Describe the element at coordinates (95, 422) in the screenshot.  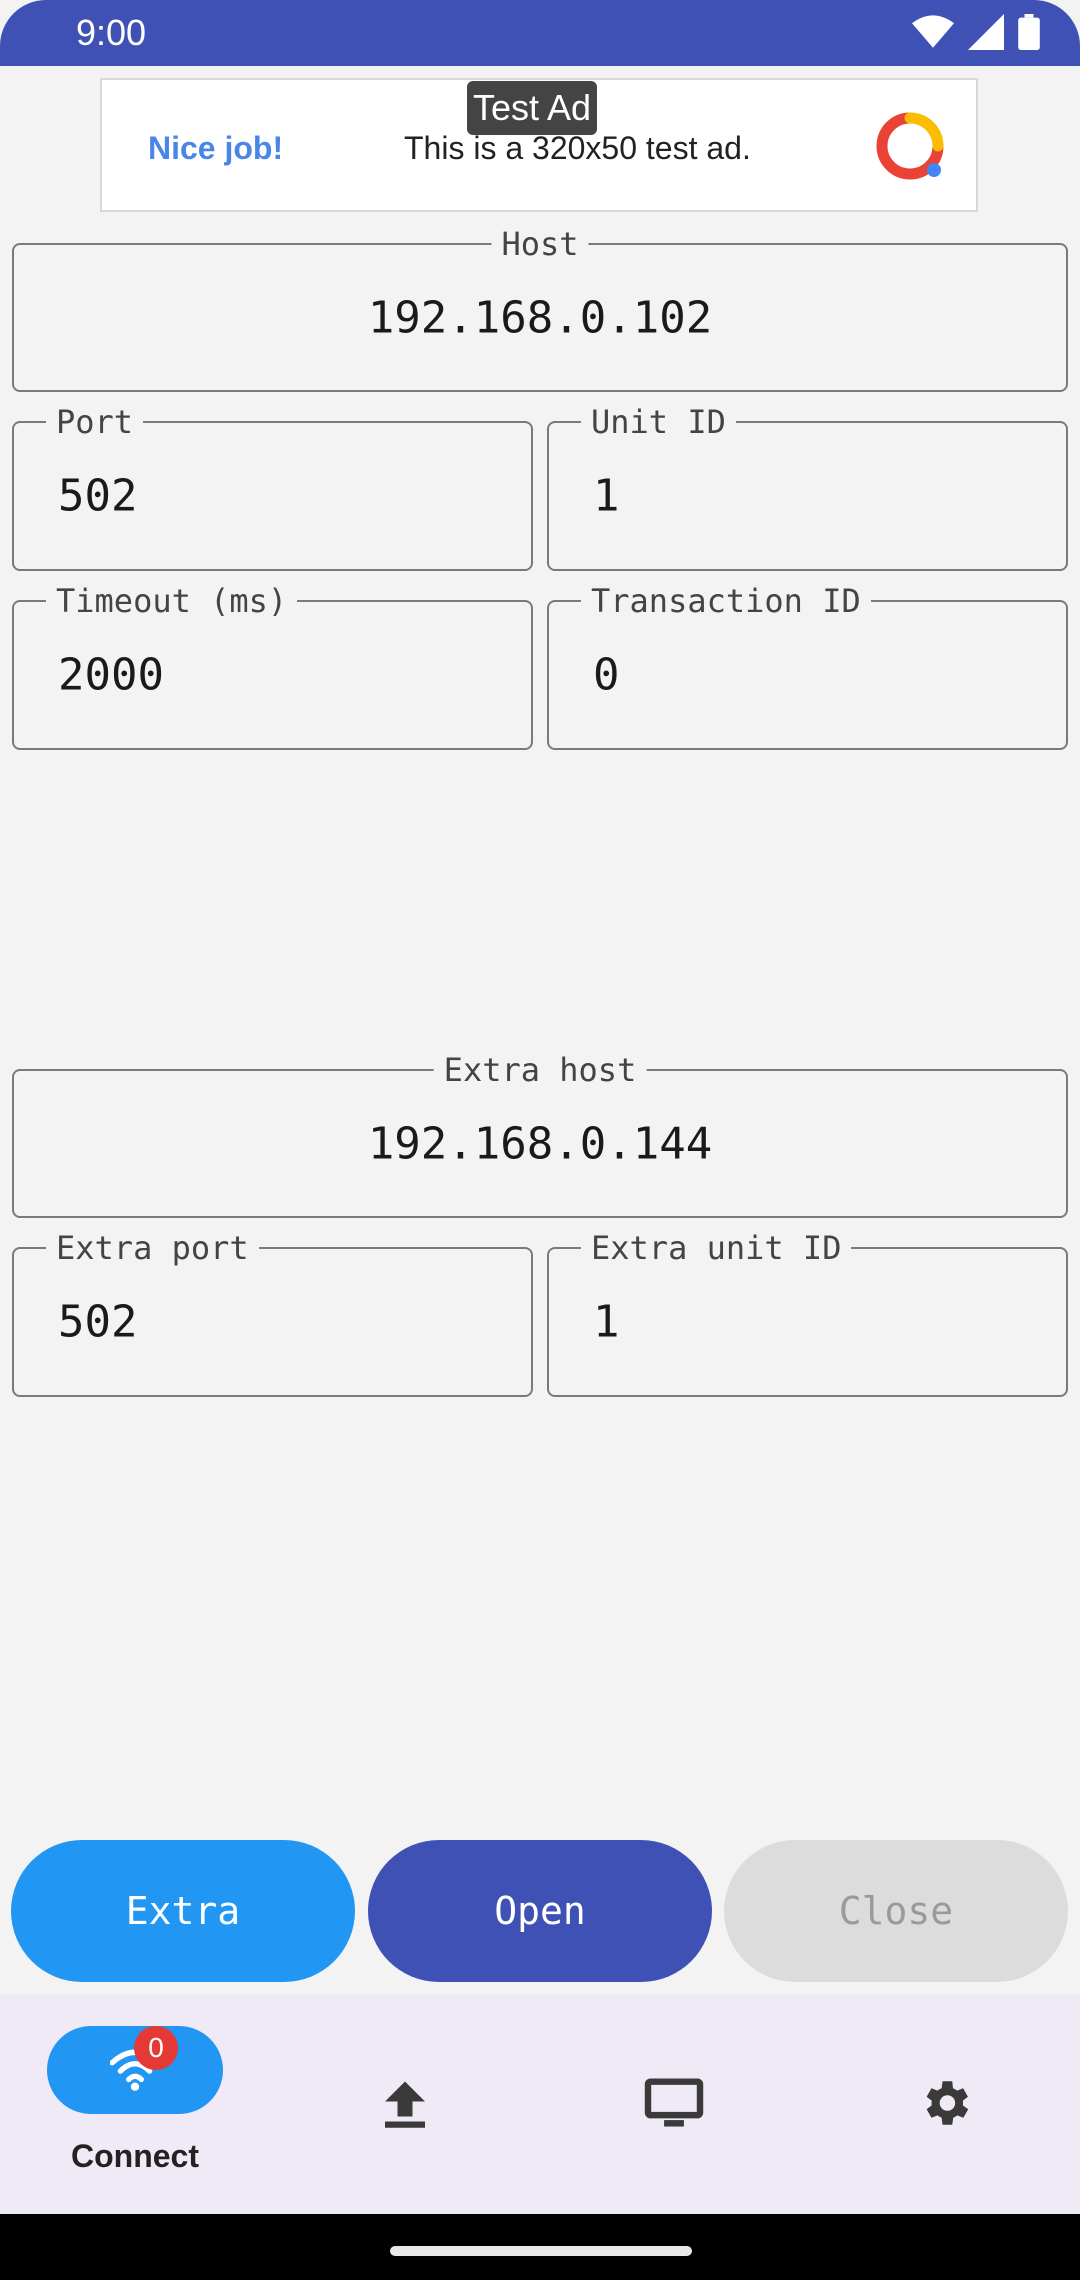
I see `port-label: Port` at that location.